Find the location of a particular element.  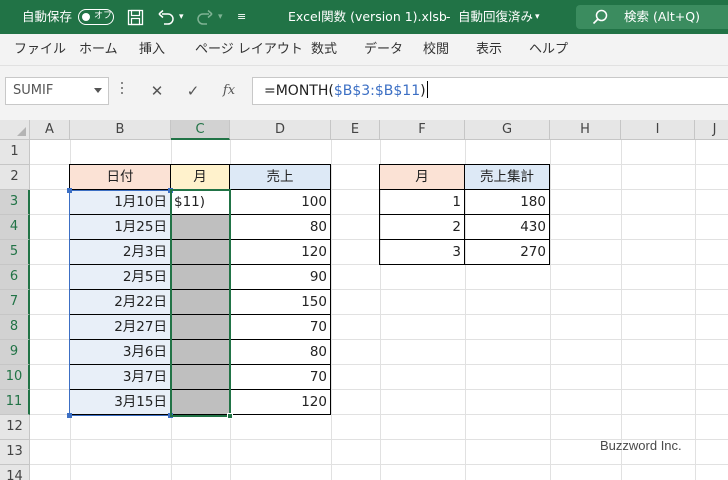

date-cell: 3月15日 is located at coordinates (120, 402).